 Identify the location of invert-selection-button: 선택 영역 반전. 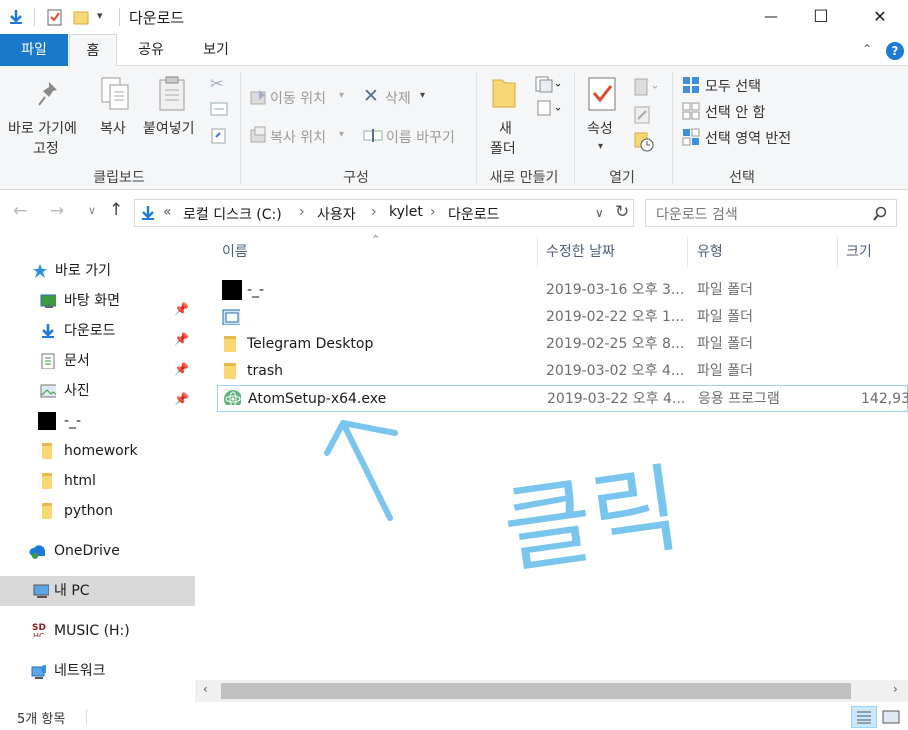
(748, 138).